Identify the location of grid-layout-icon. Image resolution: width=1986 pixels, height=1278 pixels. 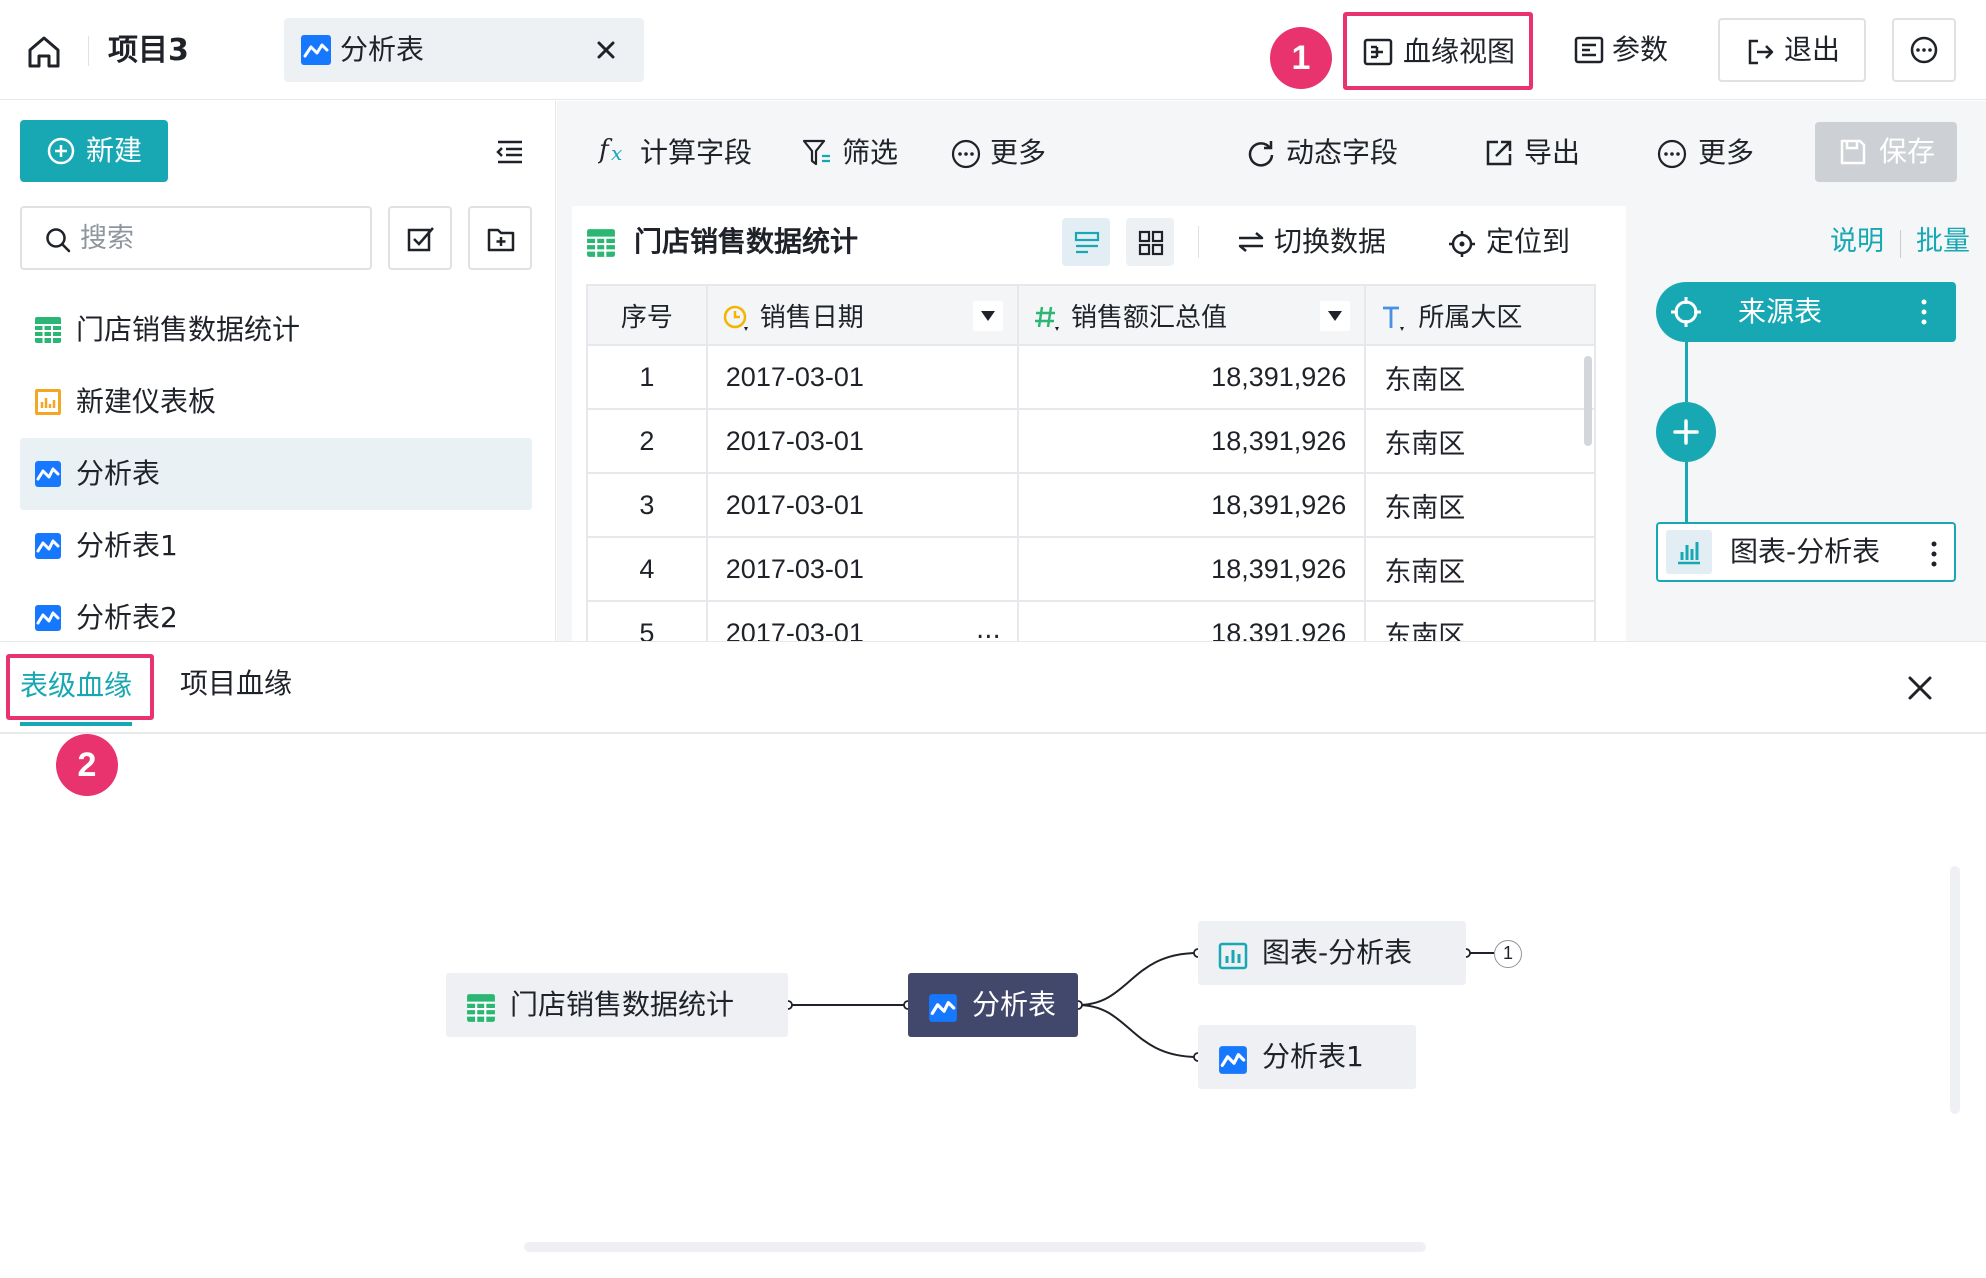
(1151, 243).